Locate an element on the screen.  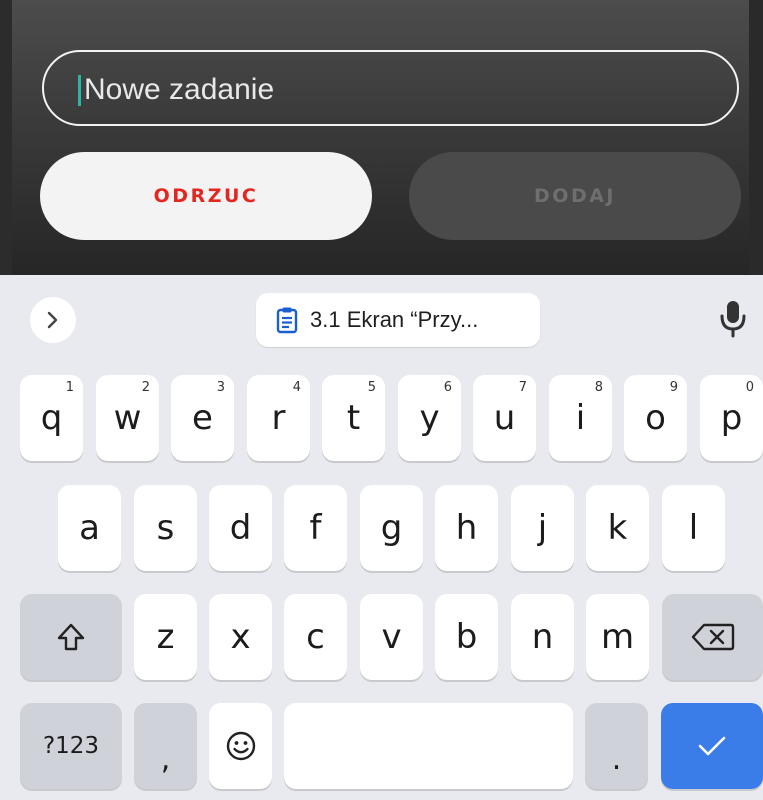
key-label: o is located at coordinates (655, 418).